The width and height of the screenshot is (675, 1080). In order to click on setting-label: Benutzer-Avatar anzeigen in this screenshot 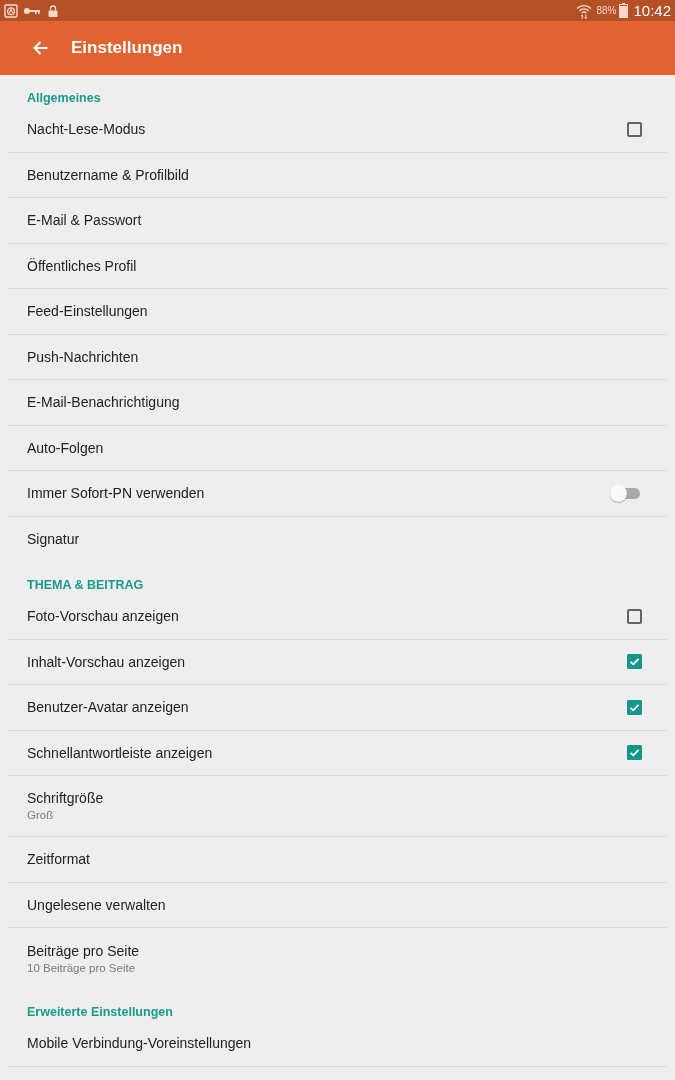, I will do `click(108, 707)`.